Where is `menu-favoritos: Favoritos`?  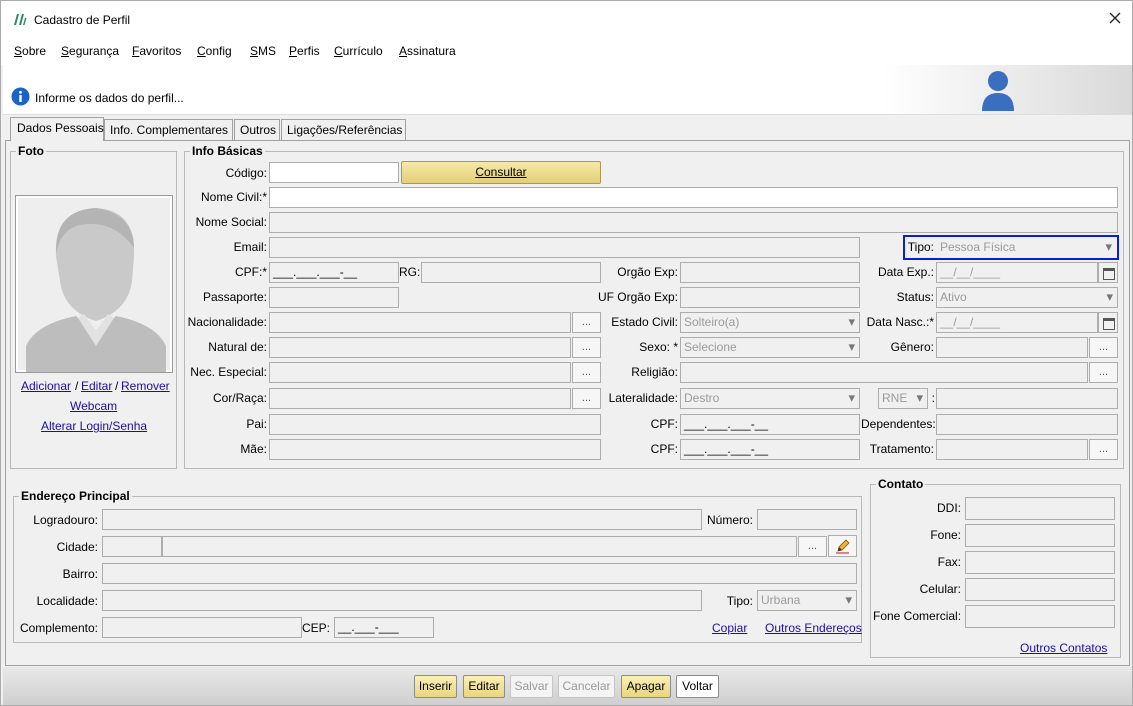 menu-favoritos: Favoritos is located at coordinates (156, 51).